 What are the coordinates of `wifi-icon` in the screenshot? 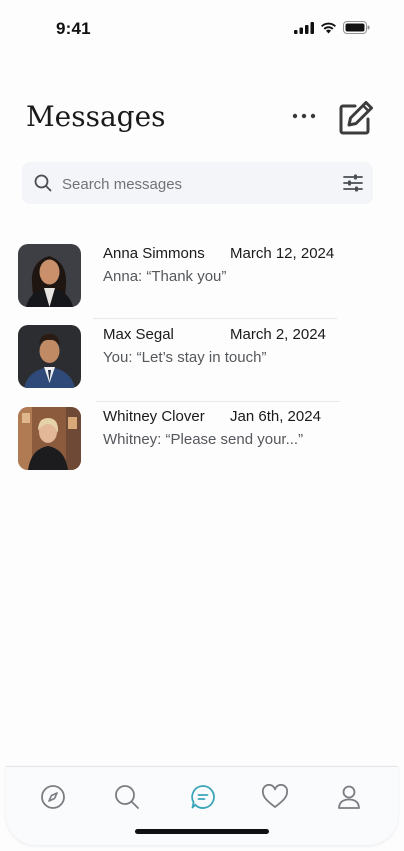 It's located at (328, 27).